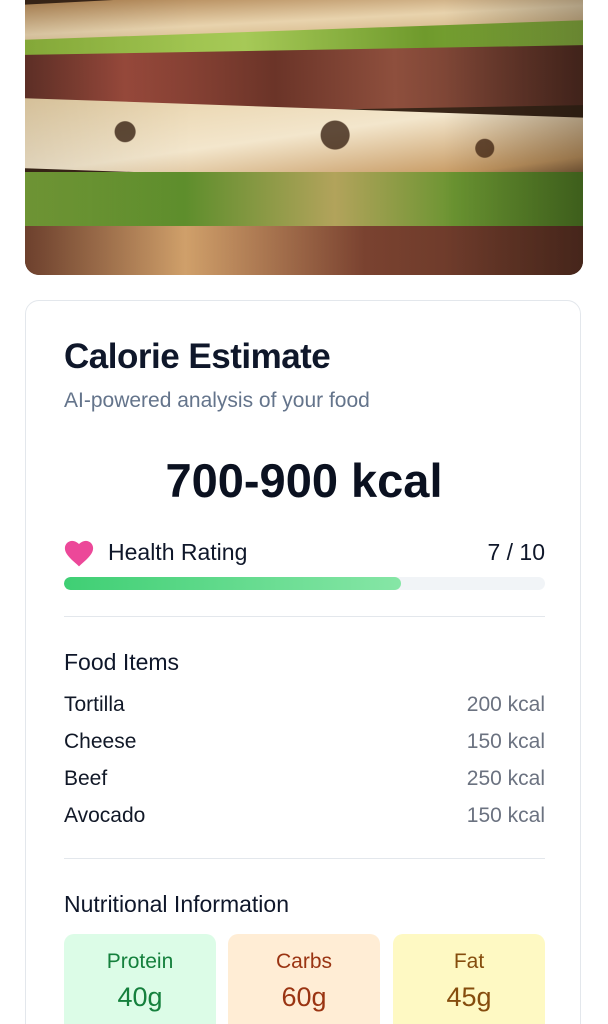 The image size is (608, 1024). What do you see at coordinates (232, 583) in the screenshot?
I see `health-rating-bar-fill` at bounding box center [232, 583].